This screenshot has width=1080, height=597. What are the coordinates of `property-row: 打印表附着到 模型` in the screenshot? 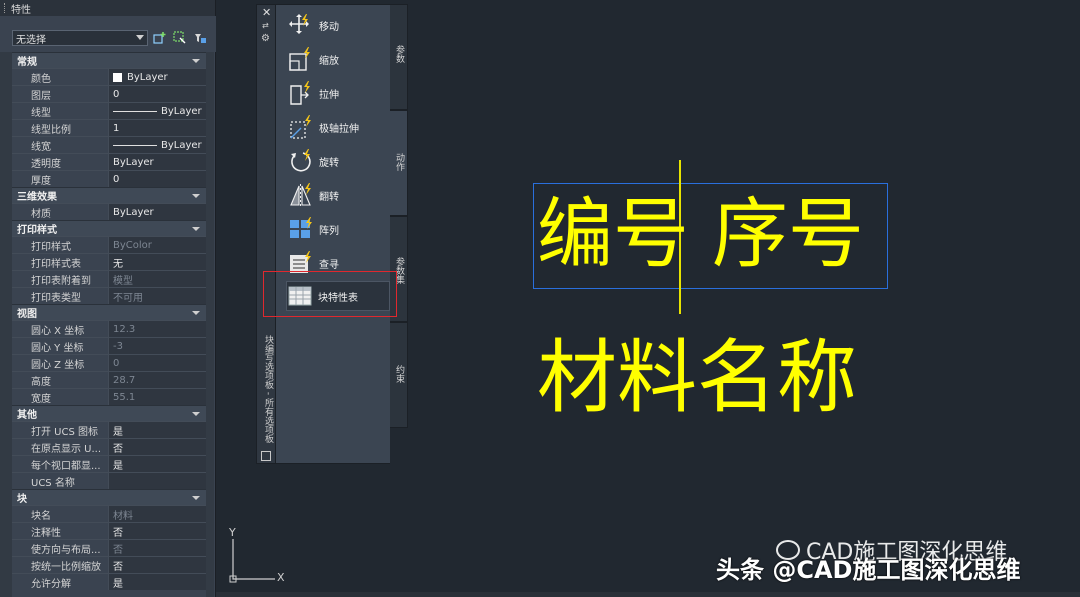 It's located at (109, 278).